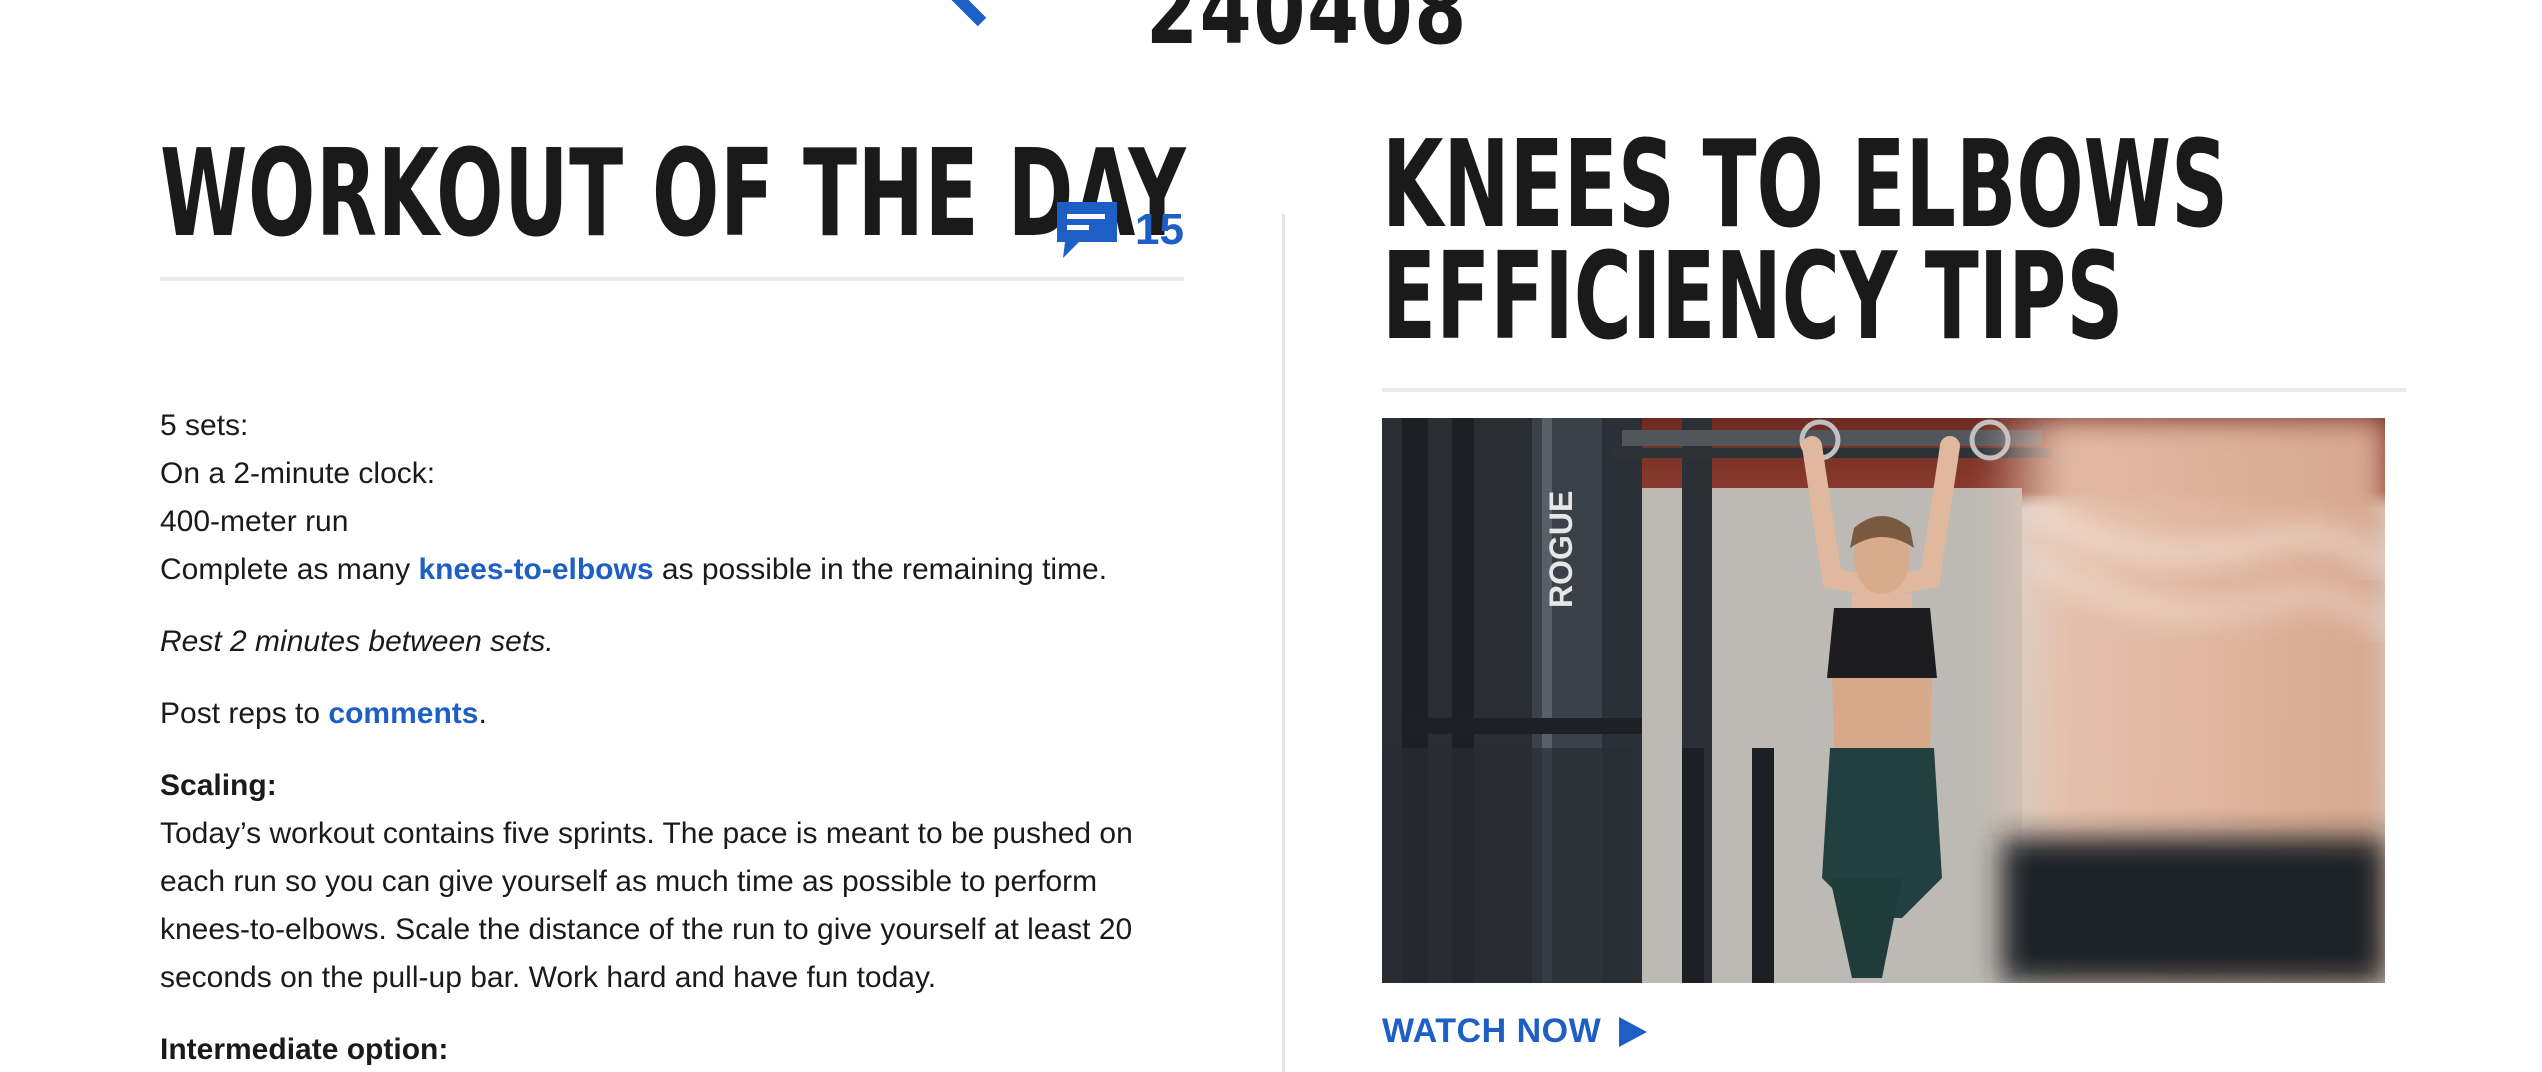 This screenshot has width=2542, height=1072. What do you see at coordinates (357, 641) in the screenshot?
I see `rest-note: Rest 2 minutes between sets.` at bounding box center [357, 641].